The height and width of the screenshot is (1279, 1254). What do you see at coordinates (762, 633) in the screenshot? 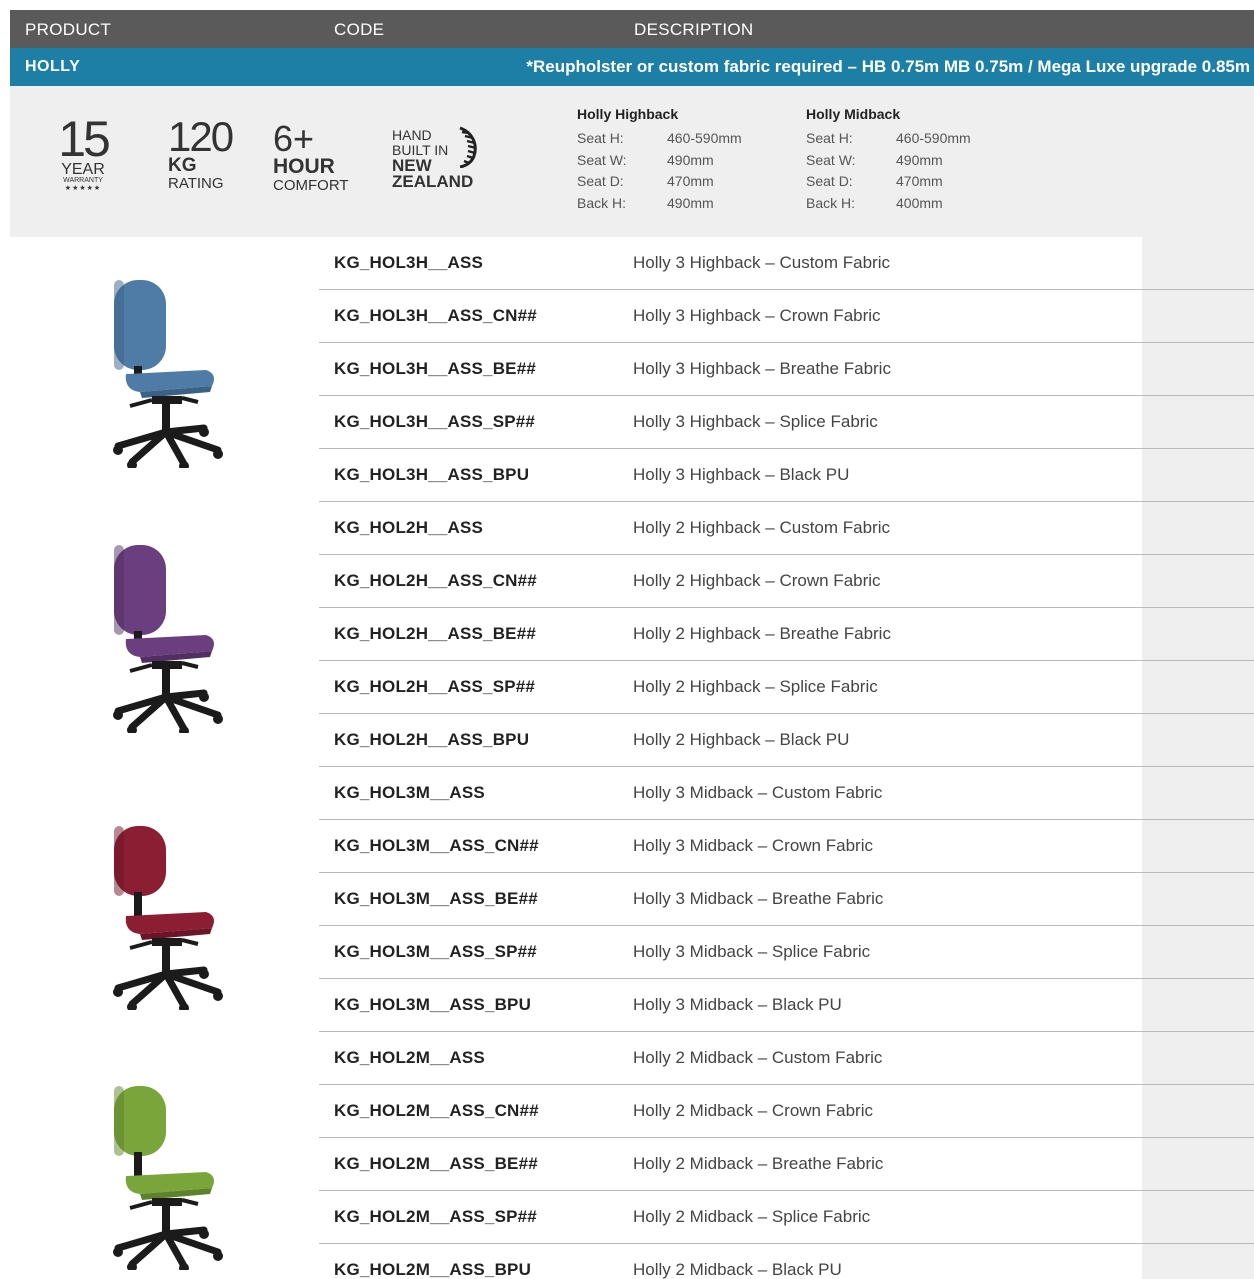
I see `product-description: Holly 2 Highback – Breathe Fabric` at bounding box center [762, 633].